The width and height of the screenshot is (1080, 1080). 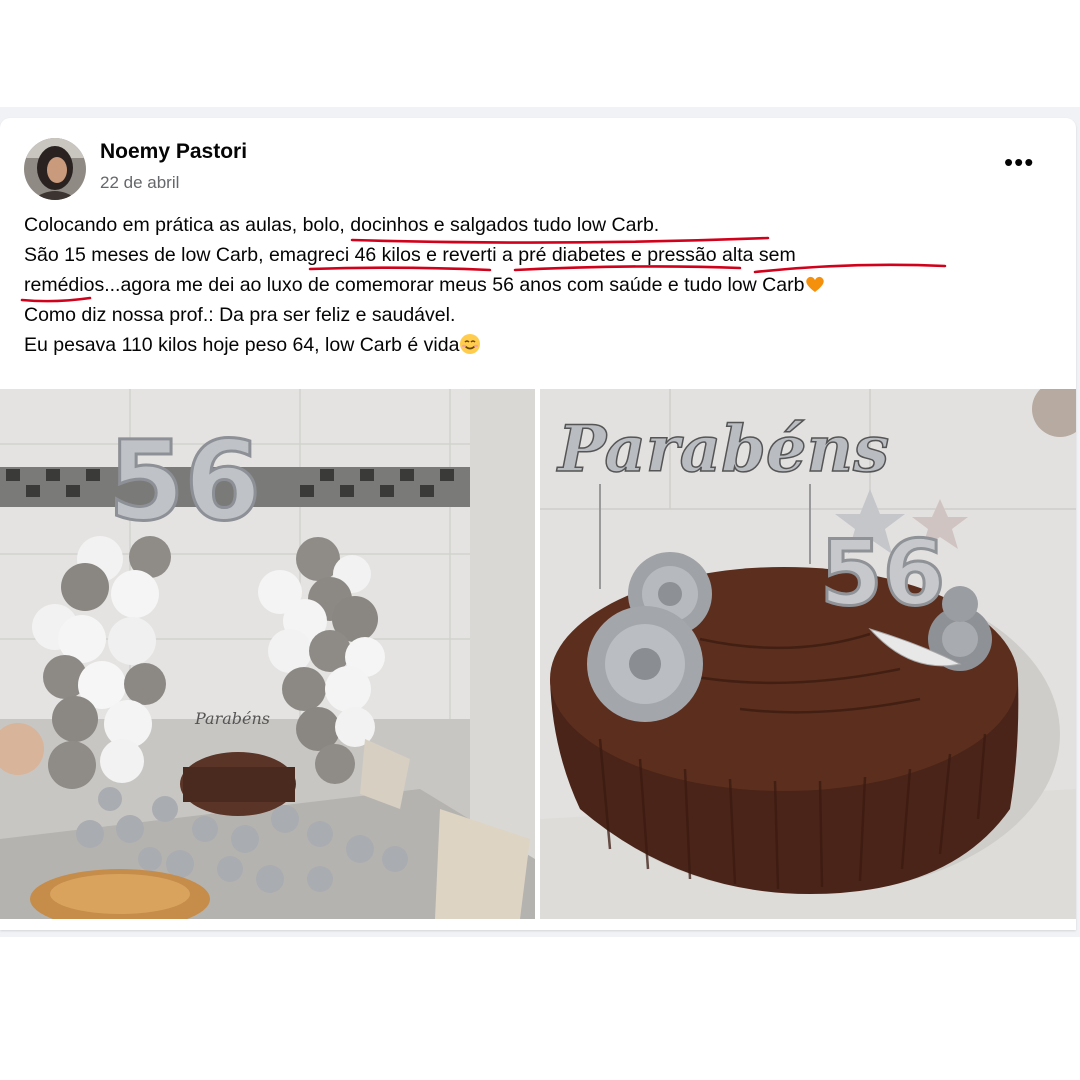 I want to click on party-banner: Parabéns, so click(x=232, y=718).